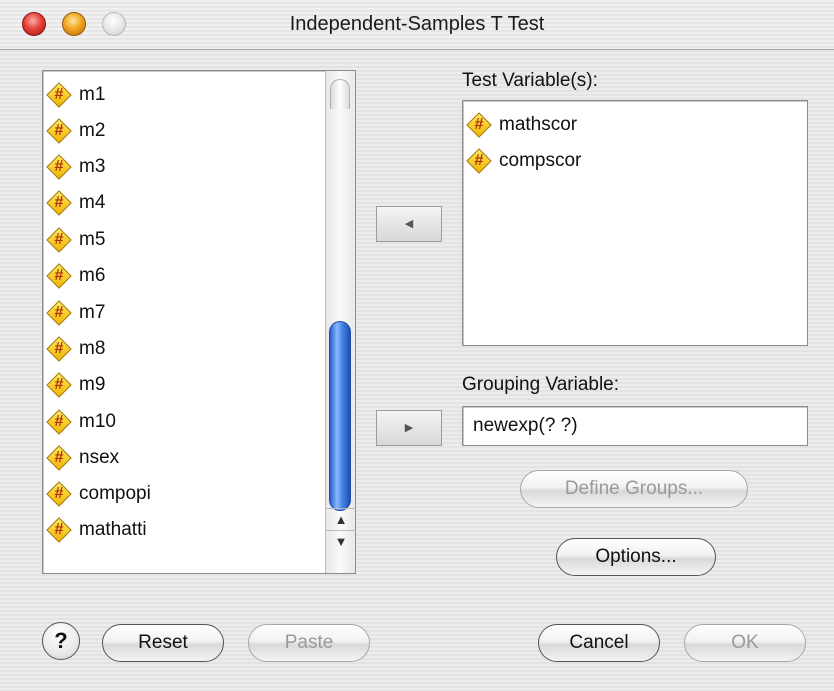 The height and width of the screenshot is (691, 834). Describe the element at coordinates (745, 643) in the screenshot. I see `ok-button: OK` at that location.